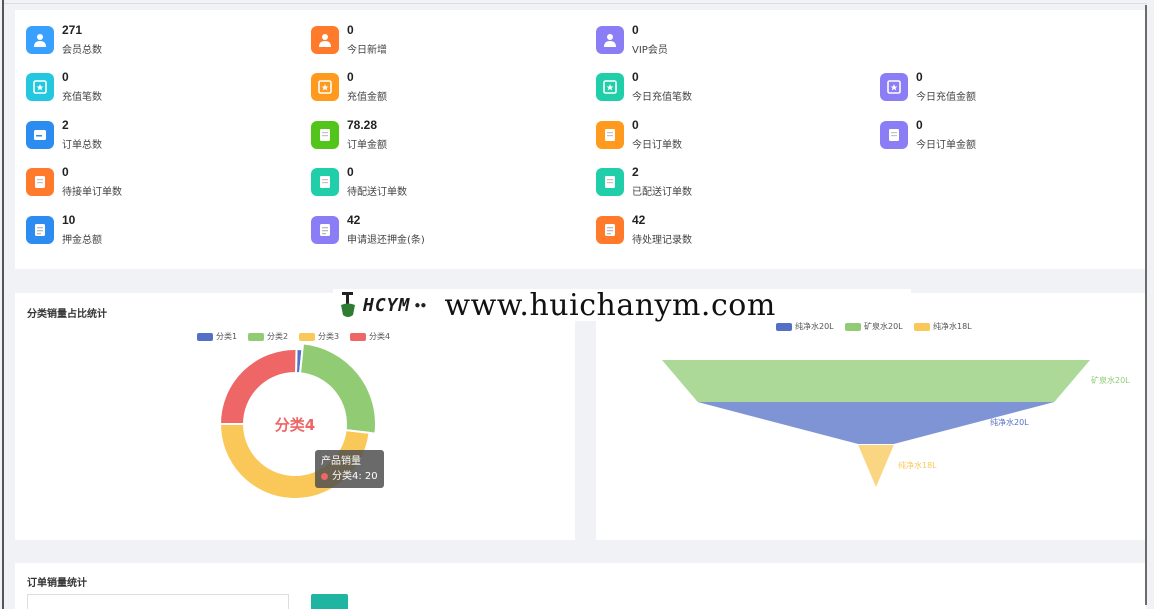 Image resolution: width=1154 pixels, height=609 pixels. I want to click on tooltip-marker, so click(324, 476).